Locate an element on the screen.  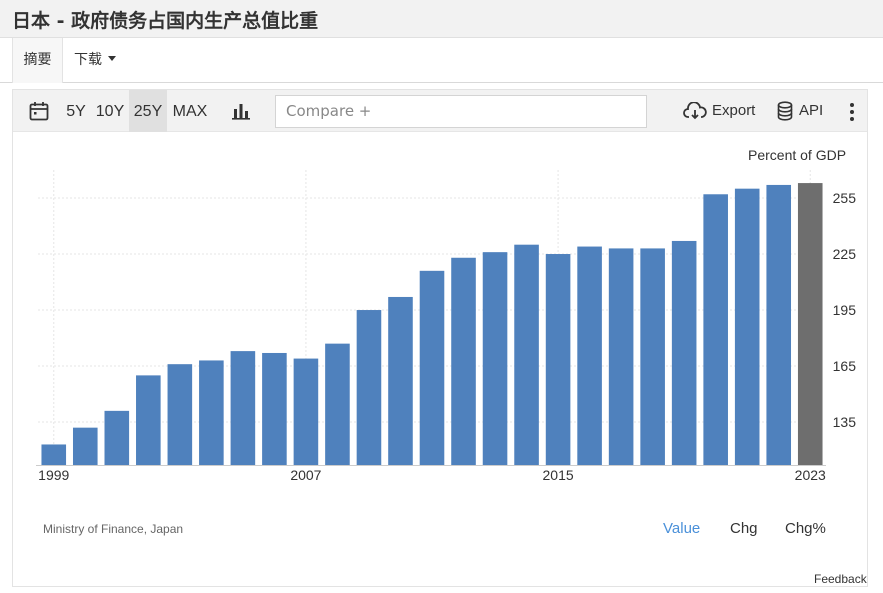
bar-2013 is located at coordinates (495, 358).